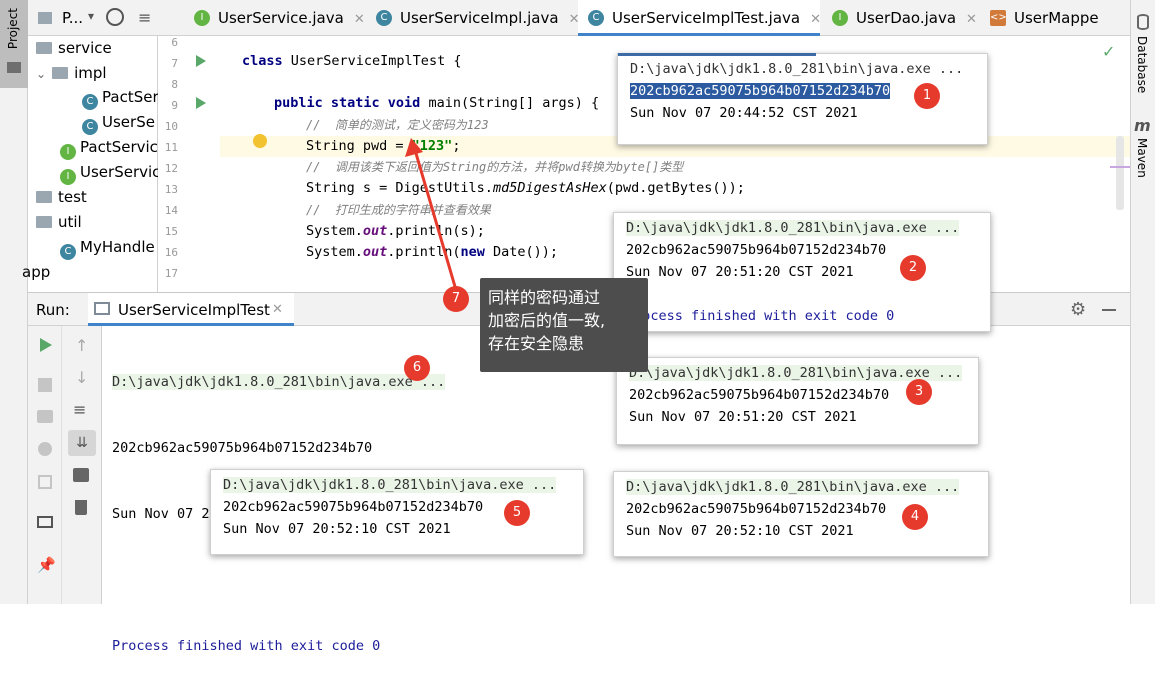 This screenshot has height=679, width=1155. Describe the element at coordinates (536, 343) in the screenshot. I see `annotation-line: 存在安全隐患` at that location.